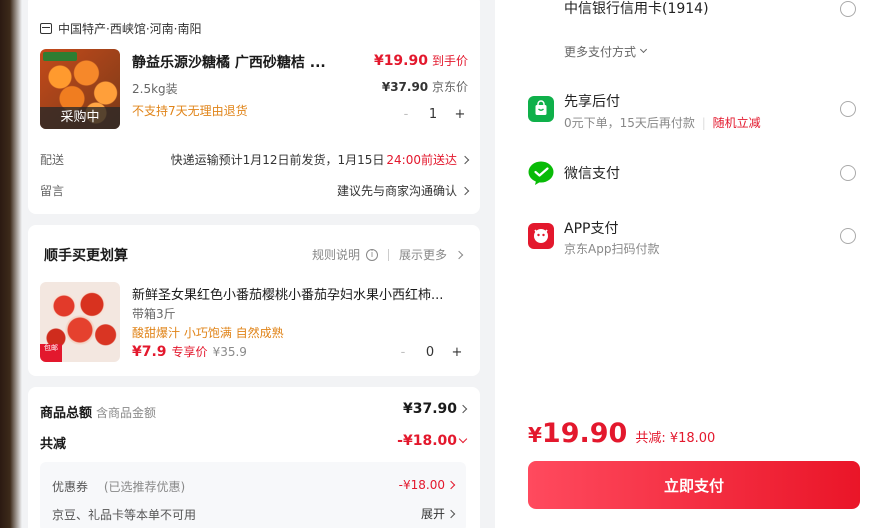 This screenshot has width=880, height=528. Describe the element at coordinates (421, 485) in the screenshot. I see `coupon-value: -¥18.00` at that location.